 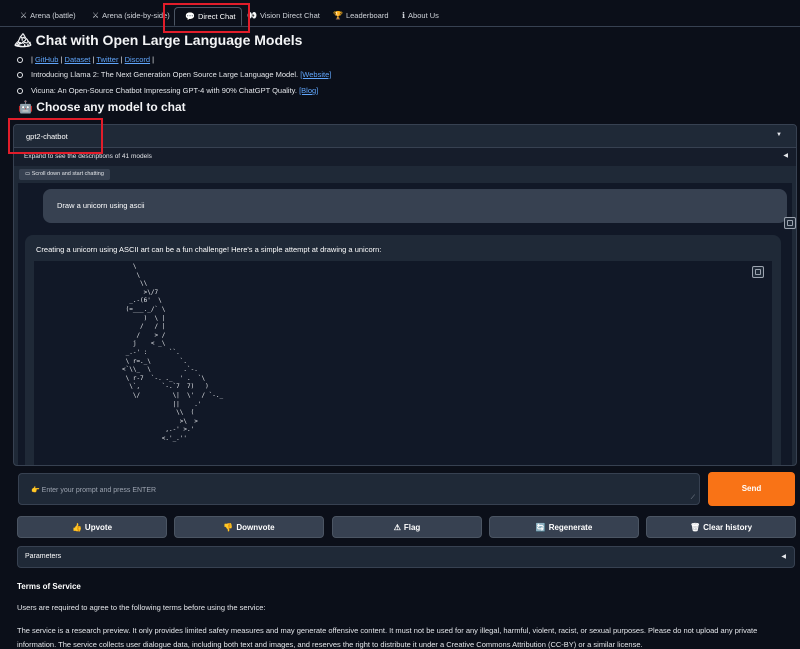 What do you see at coordinates (404, 15) in the screenshot?
I see `info-icon: ℹ` at bounding box center [404, 15].